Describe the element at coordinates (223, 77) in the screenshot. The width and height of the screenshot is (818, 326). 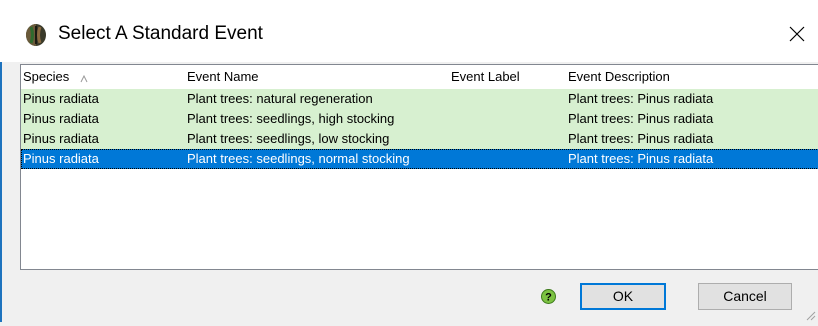
I see `column-header-event-name: Event Name` at that location.